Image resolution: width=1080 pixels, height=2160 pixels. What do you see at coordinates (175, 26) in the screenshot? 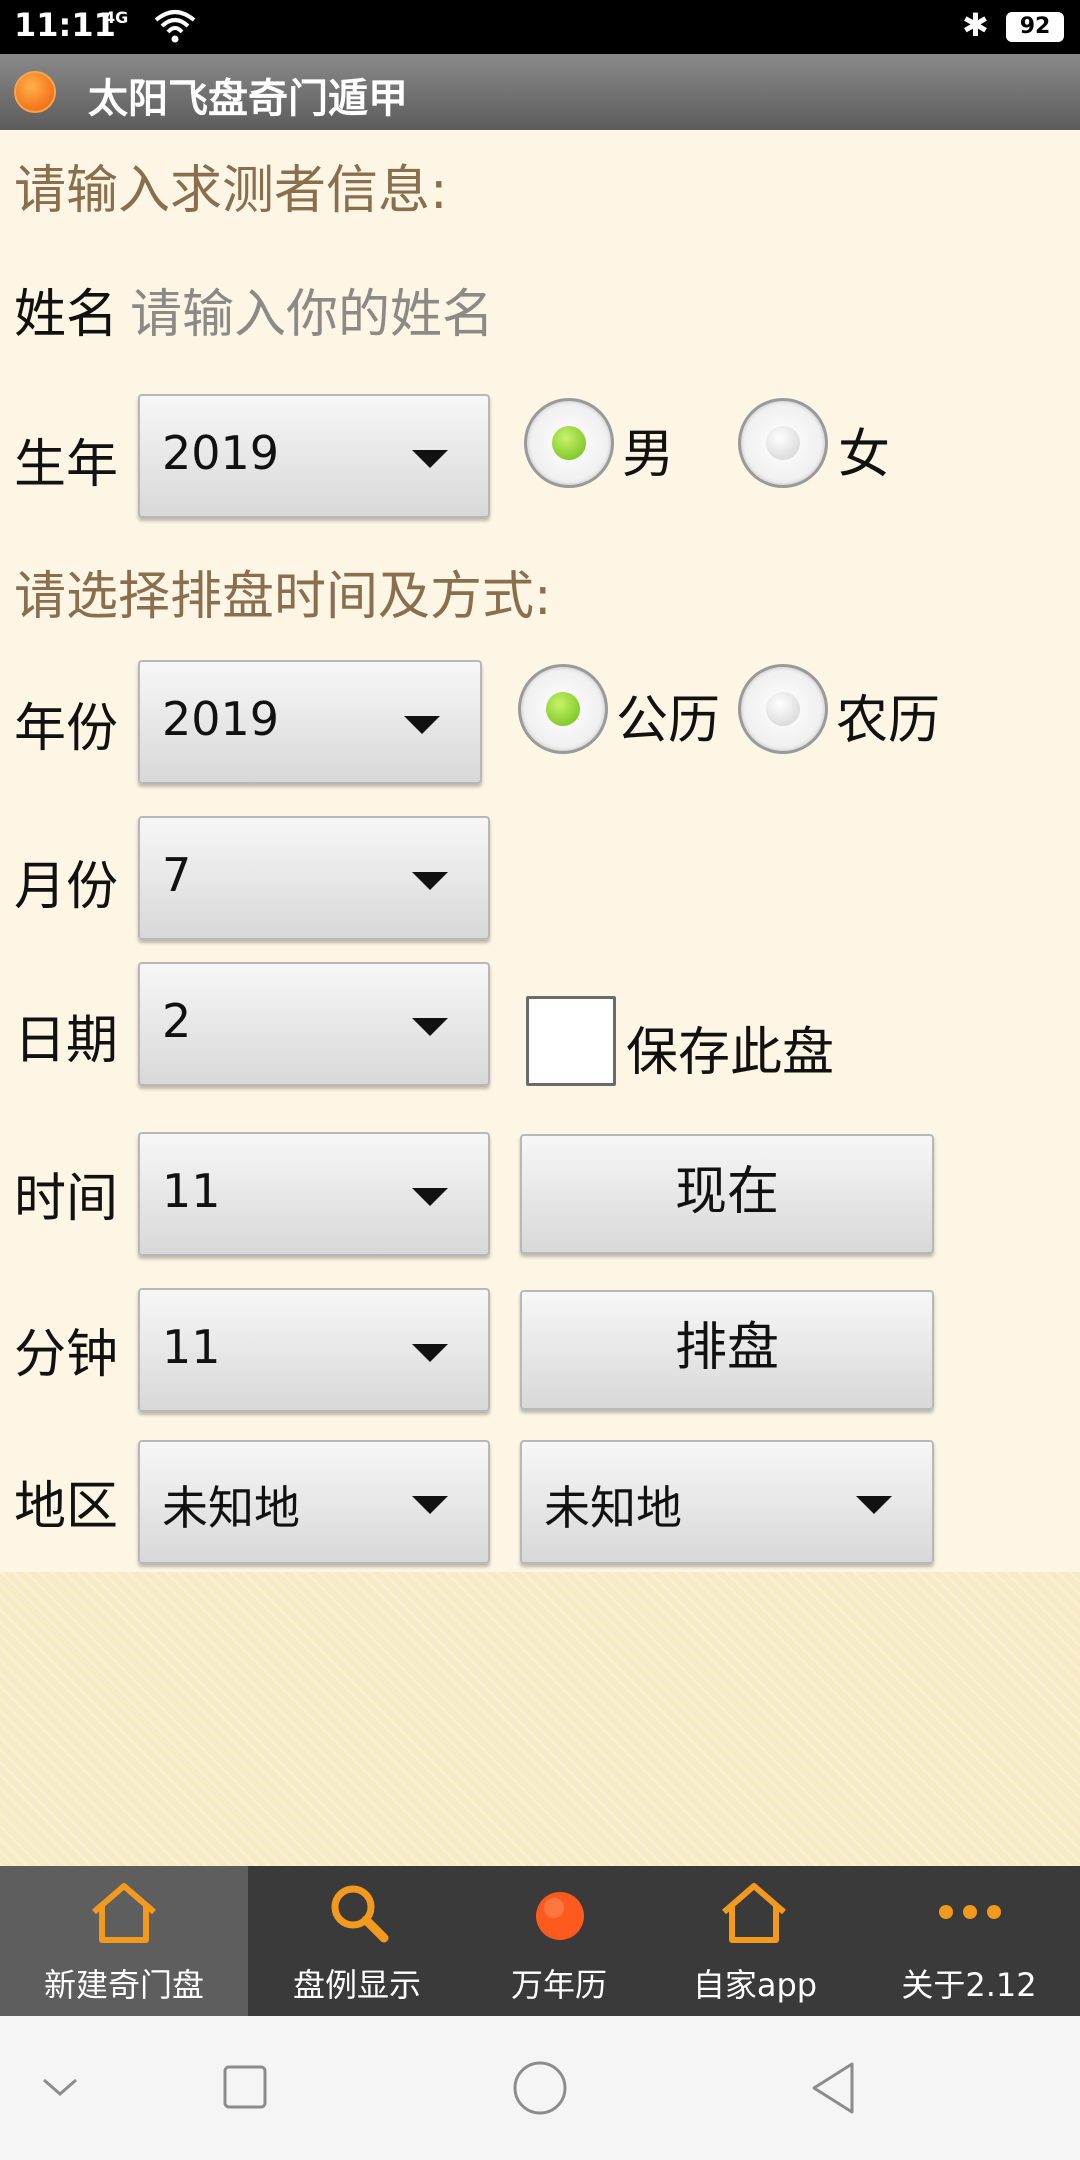
I see `wifi-icon` at bounding box center [175, 26].